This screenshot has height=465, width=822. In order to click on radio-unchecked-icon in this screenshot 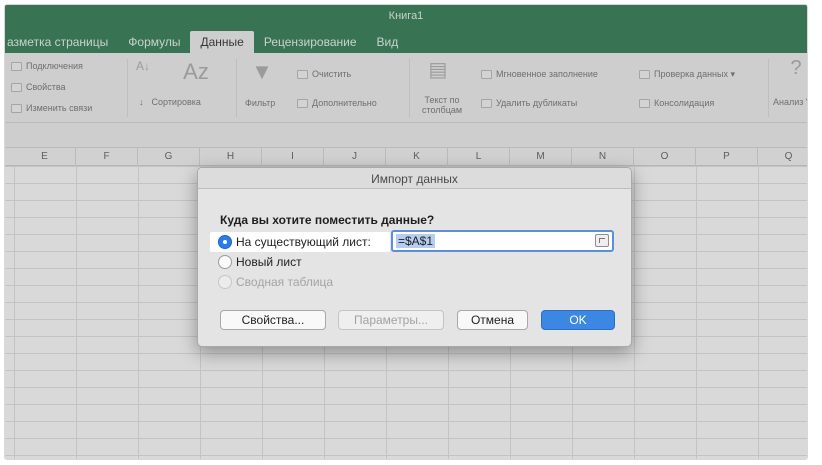, I will do `click(225, 262)`.